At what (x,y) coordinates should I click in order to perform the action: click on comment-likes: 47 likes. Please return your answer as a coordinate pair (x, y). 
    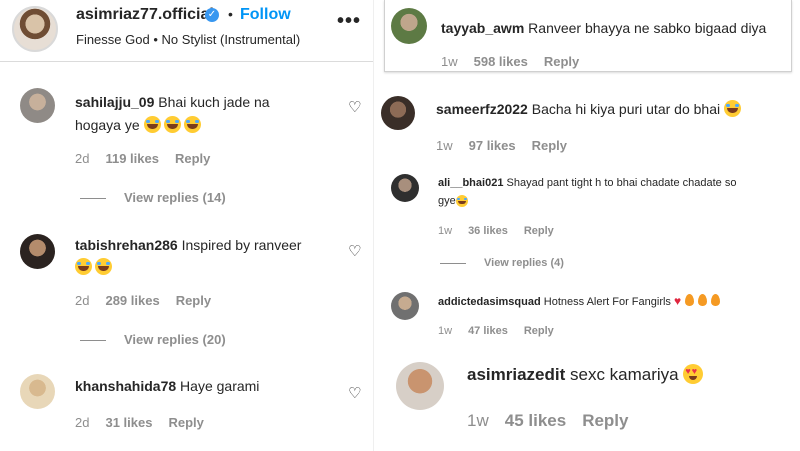
    Looking at the image, I should click on (488, 331).